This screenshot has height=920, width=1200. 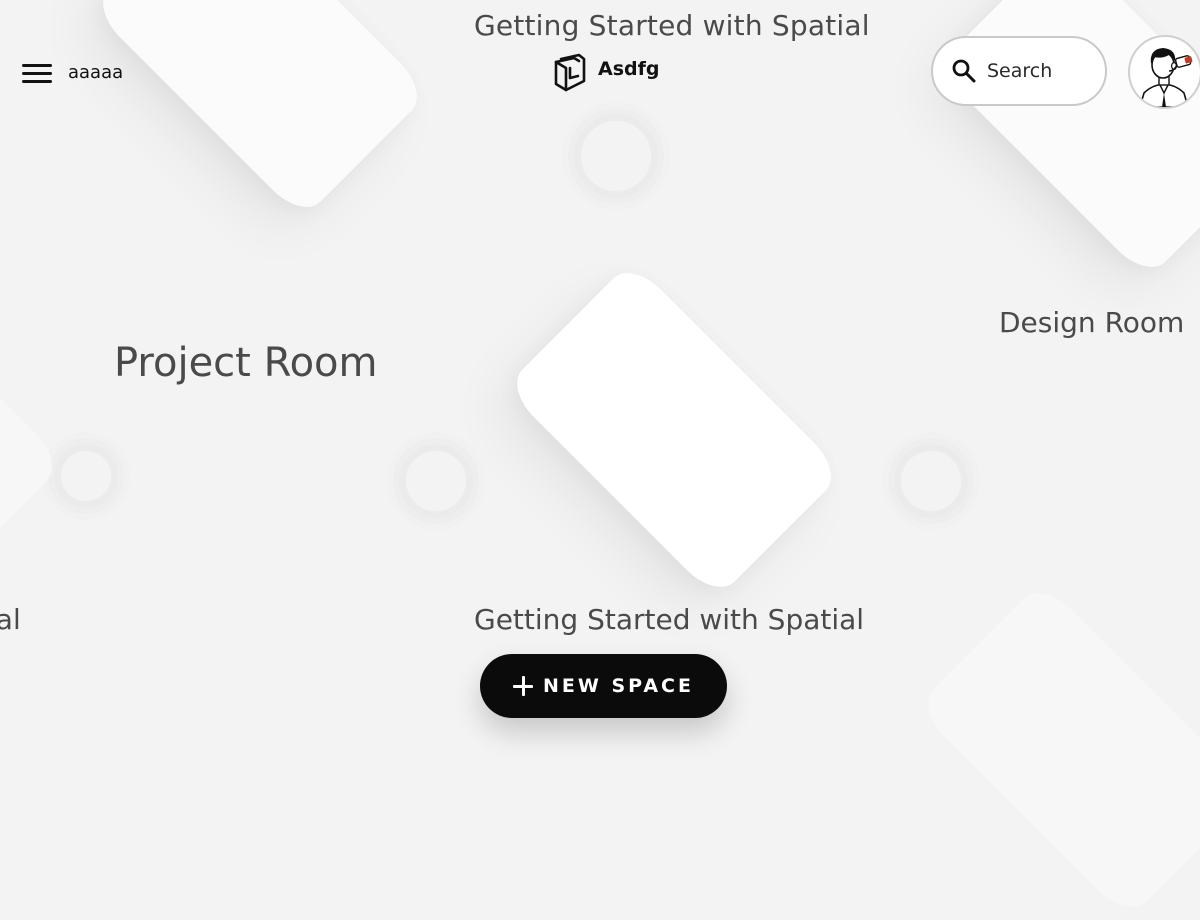 I want to click on new-space-label: NEW SPACE, so click(x=618, y=686).